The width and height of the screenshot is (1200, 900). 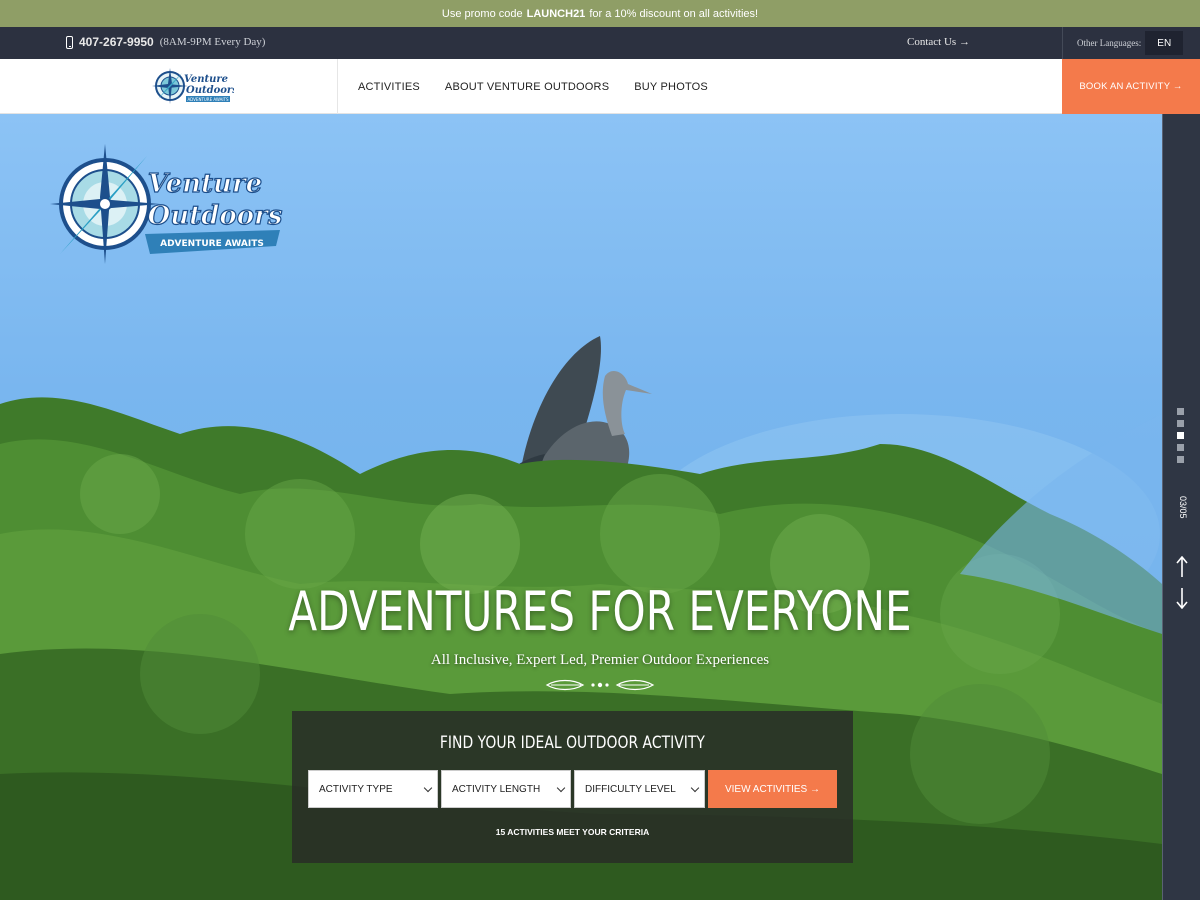 I want to click on slider-rail: 03/05, so click(x=1181, y=507).